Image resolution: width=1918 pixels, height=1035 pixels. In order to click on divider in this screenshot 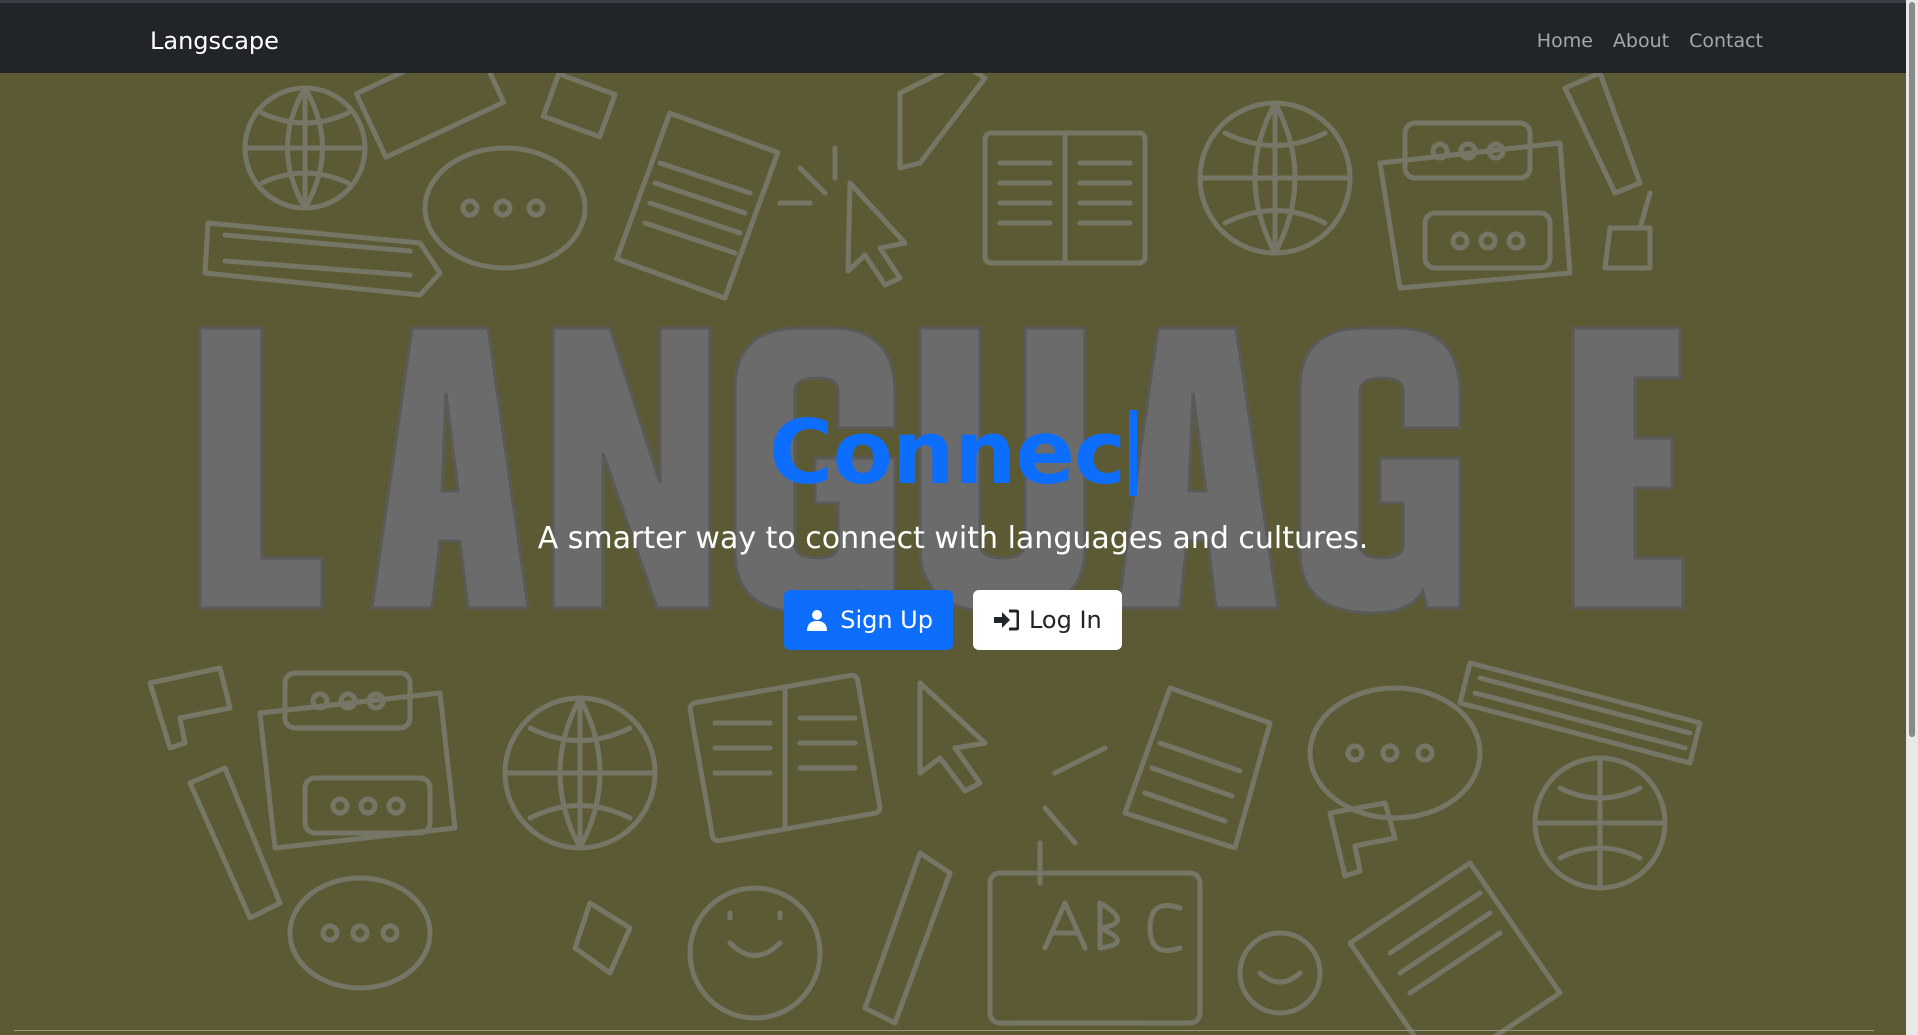, I will do `click(944, 1030)`.